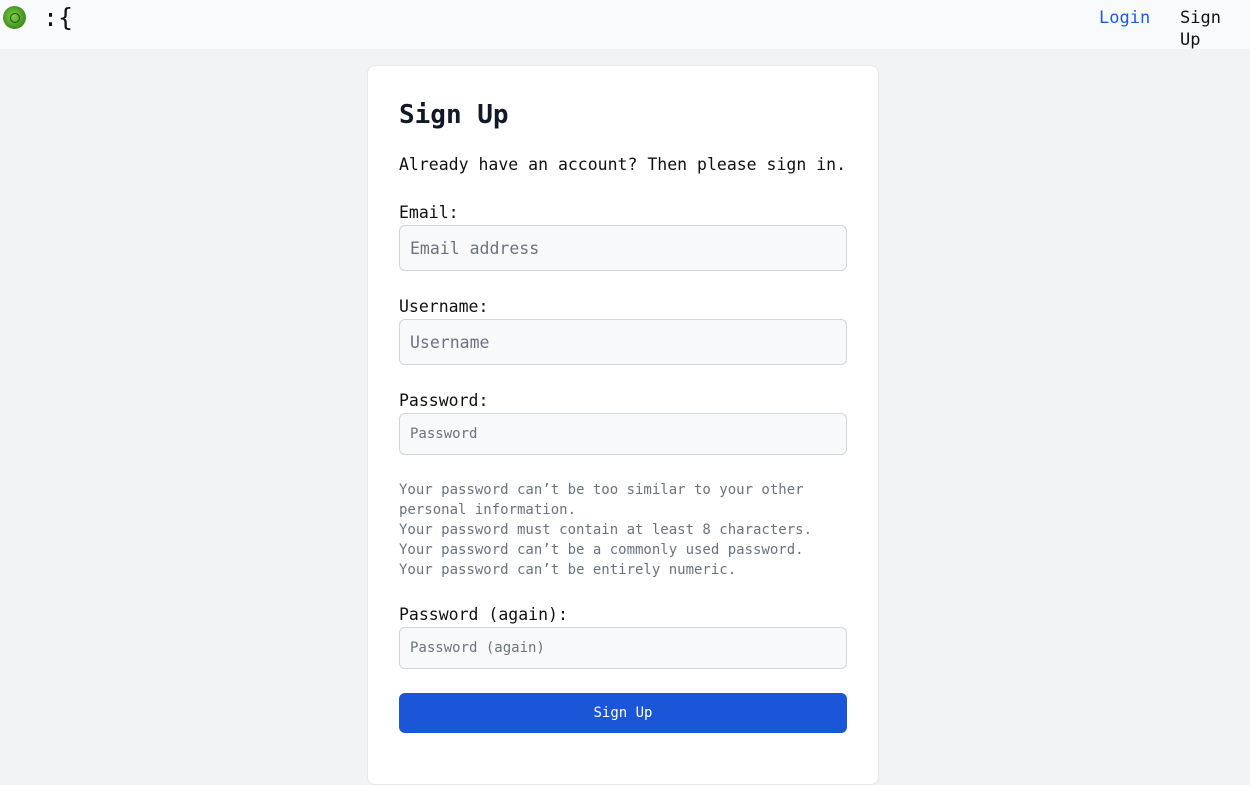 This screenshot has height=785, width=1250. I want to click on email-label: Email:, so click(429, 212).